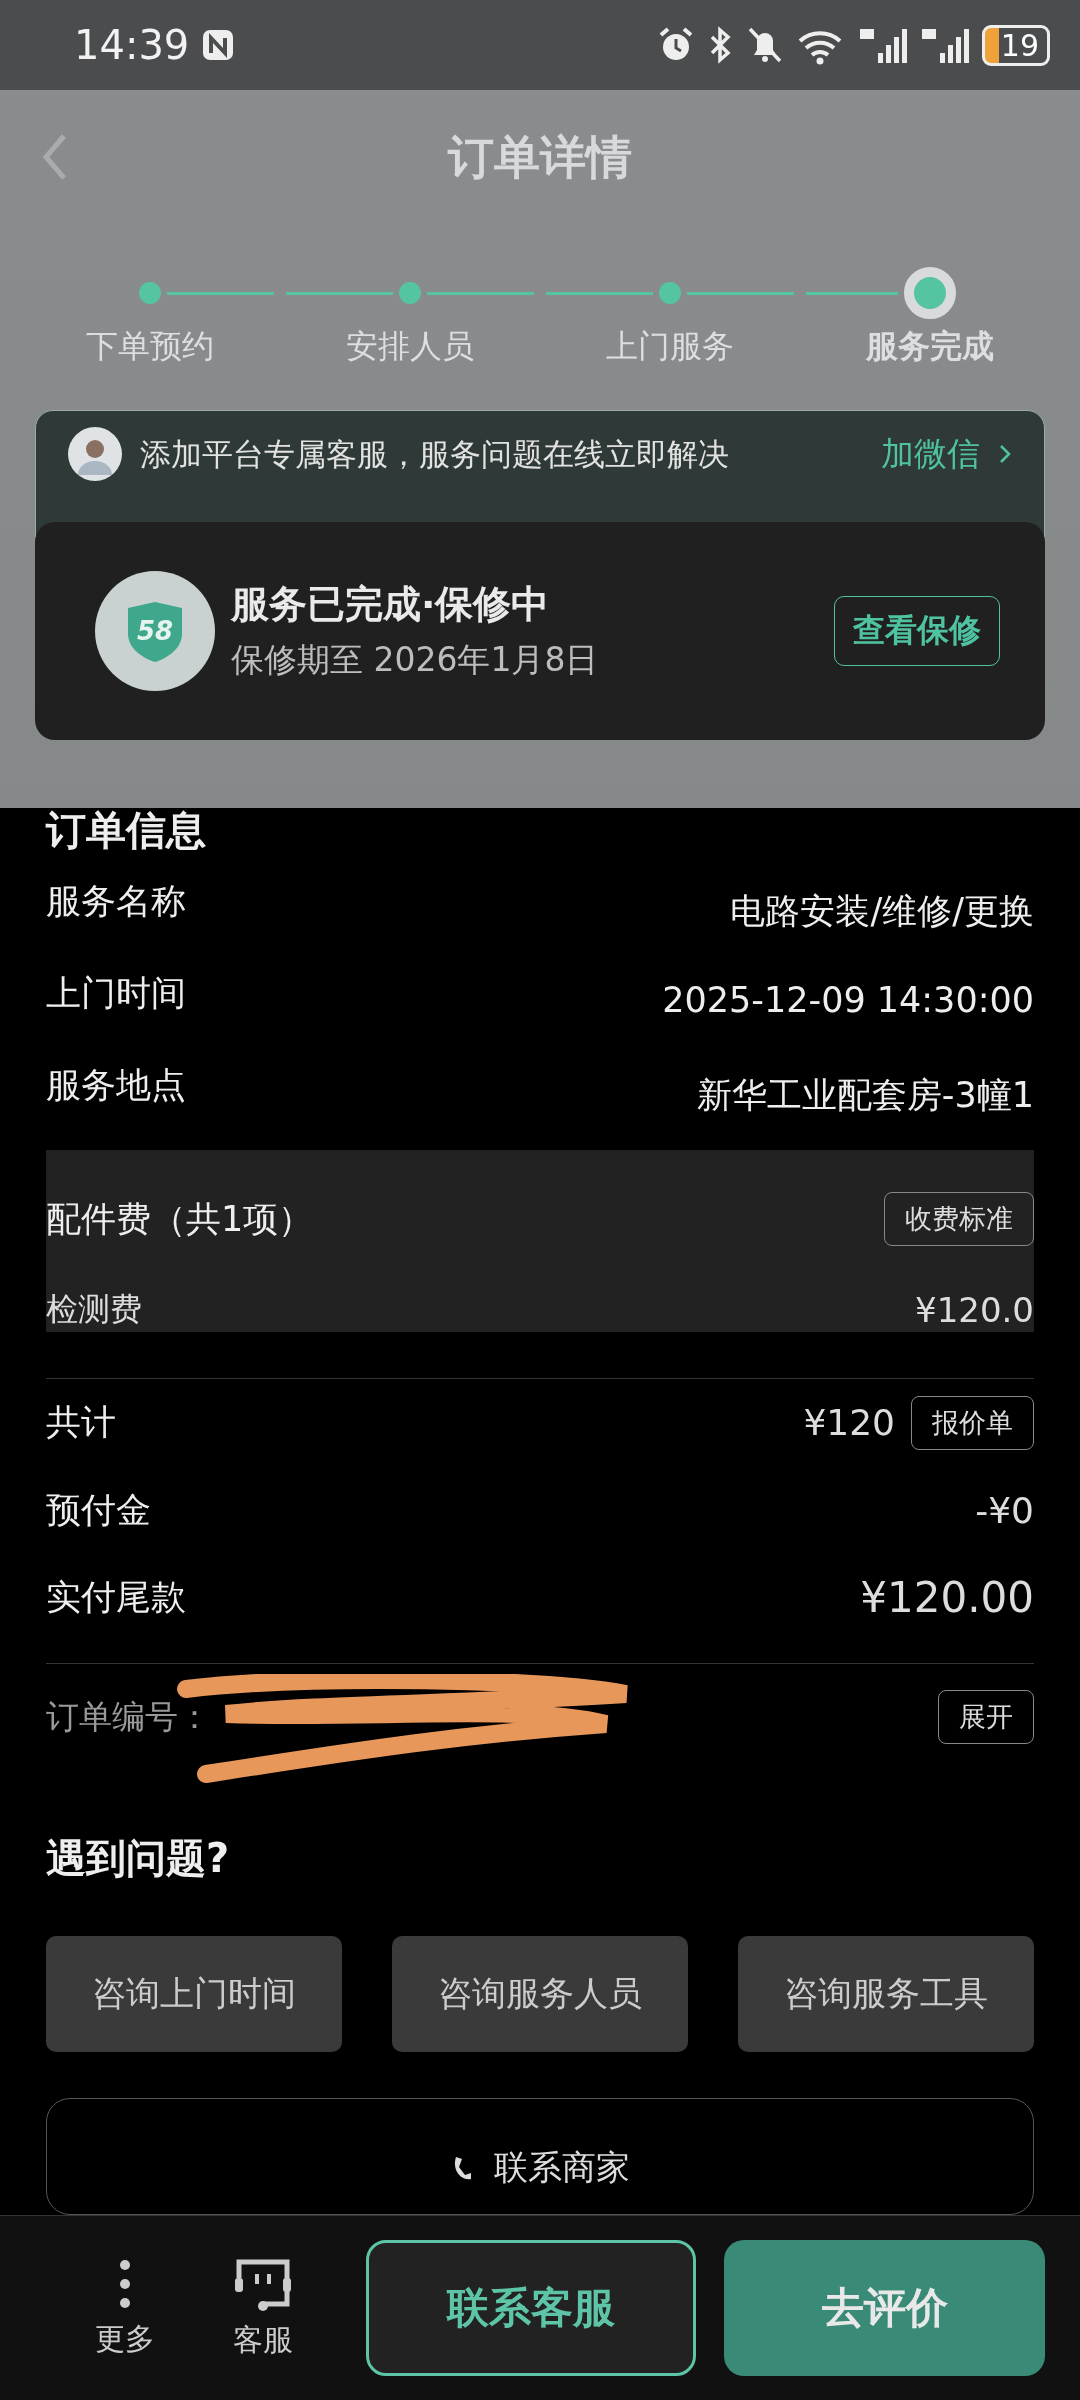 This screenshot has width=1080, height=2400. I want to click on total-amount: ¥120.00, so click(947, 1597).